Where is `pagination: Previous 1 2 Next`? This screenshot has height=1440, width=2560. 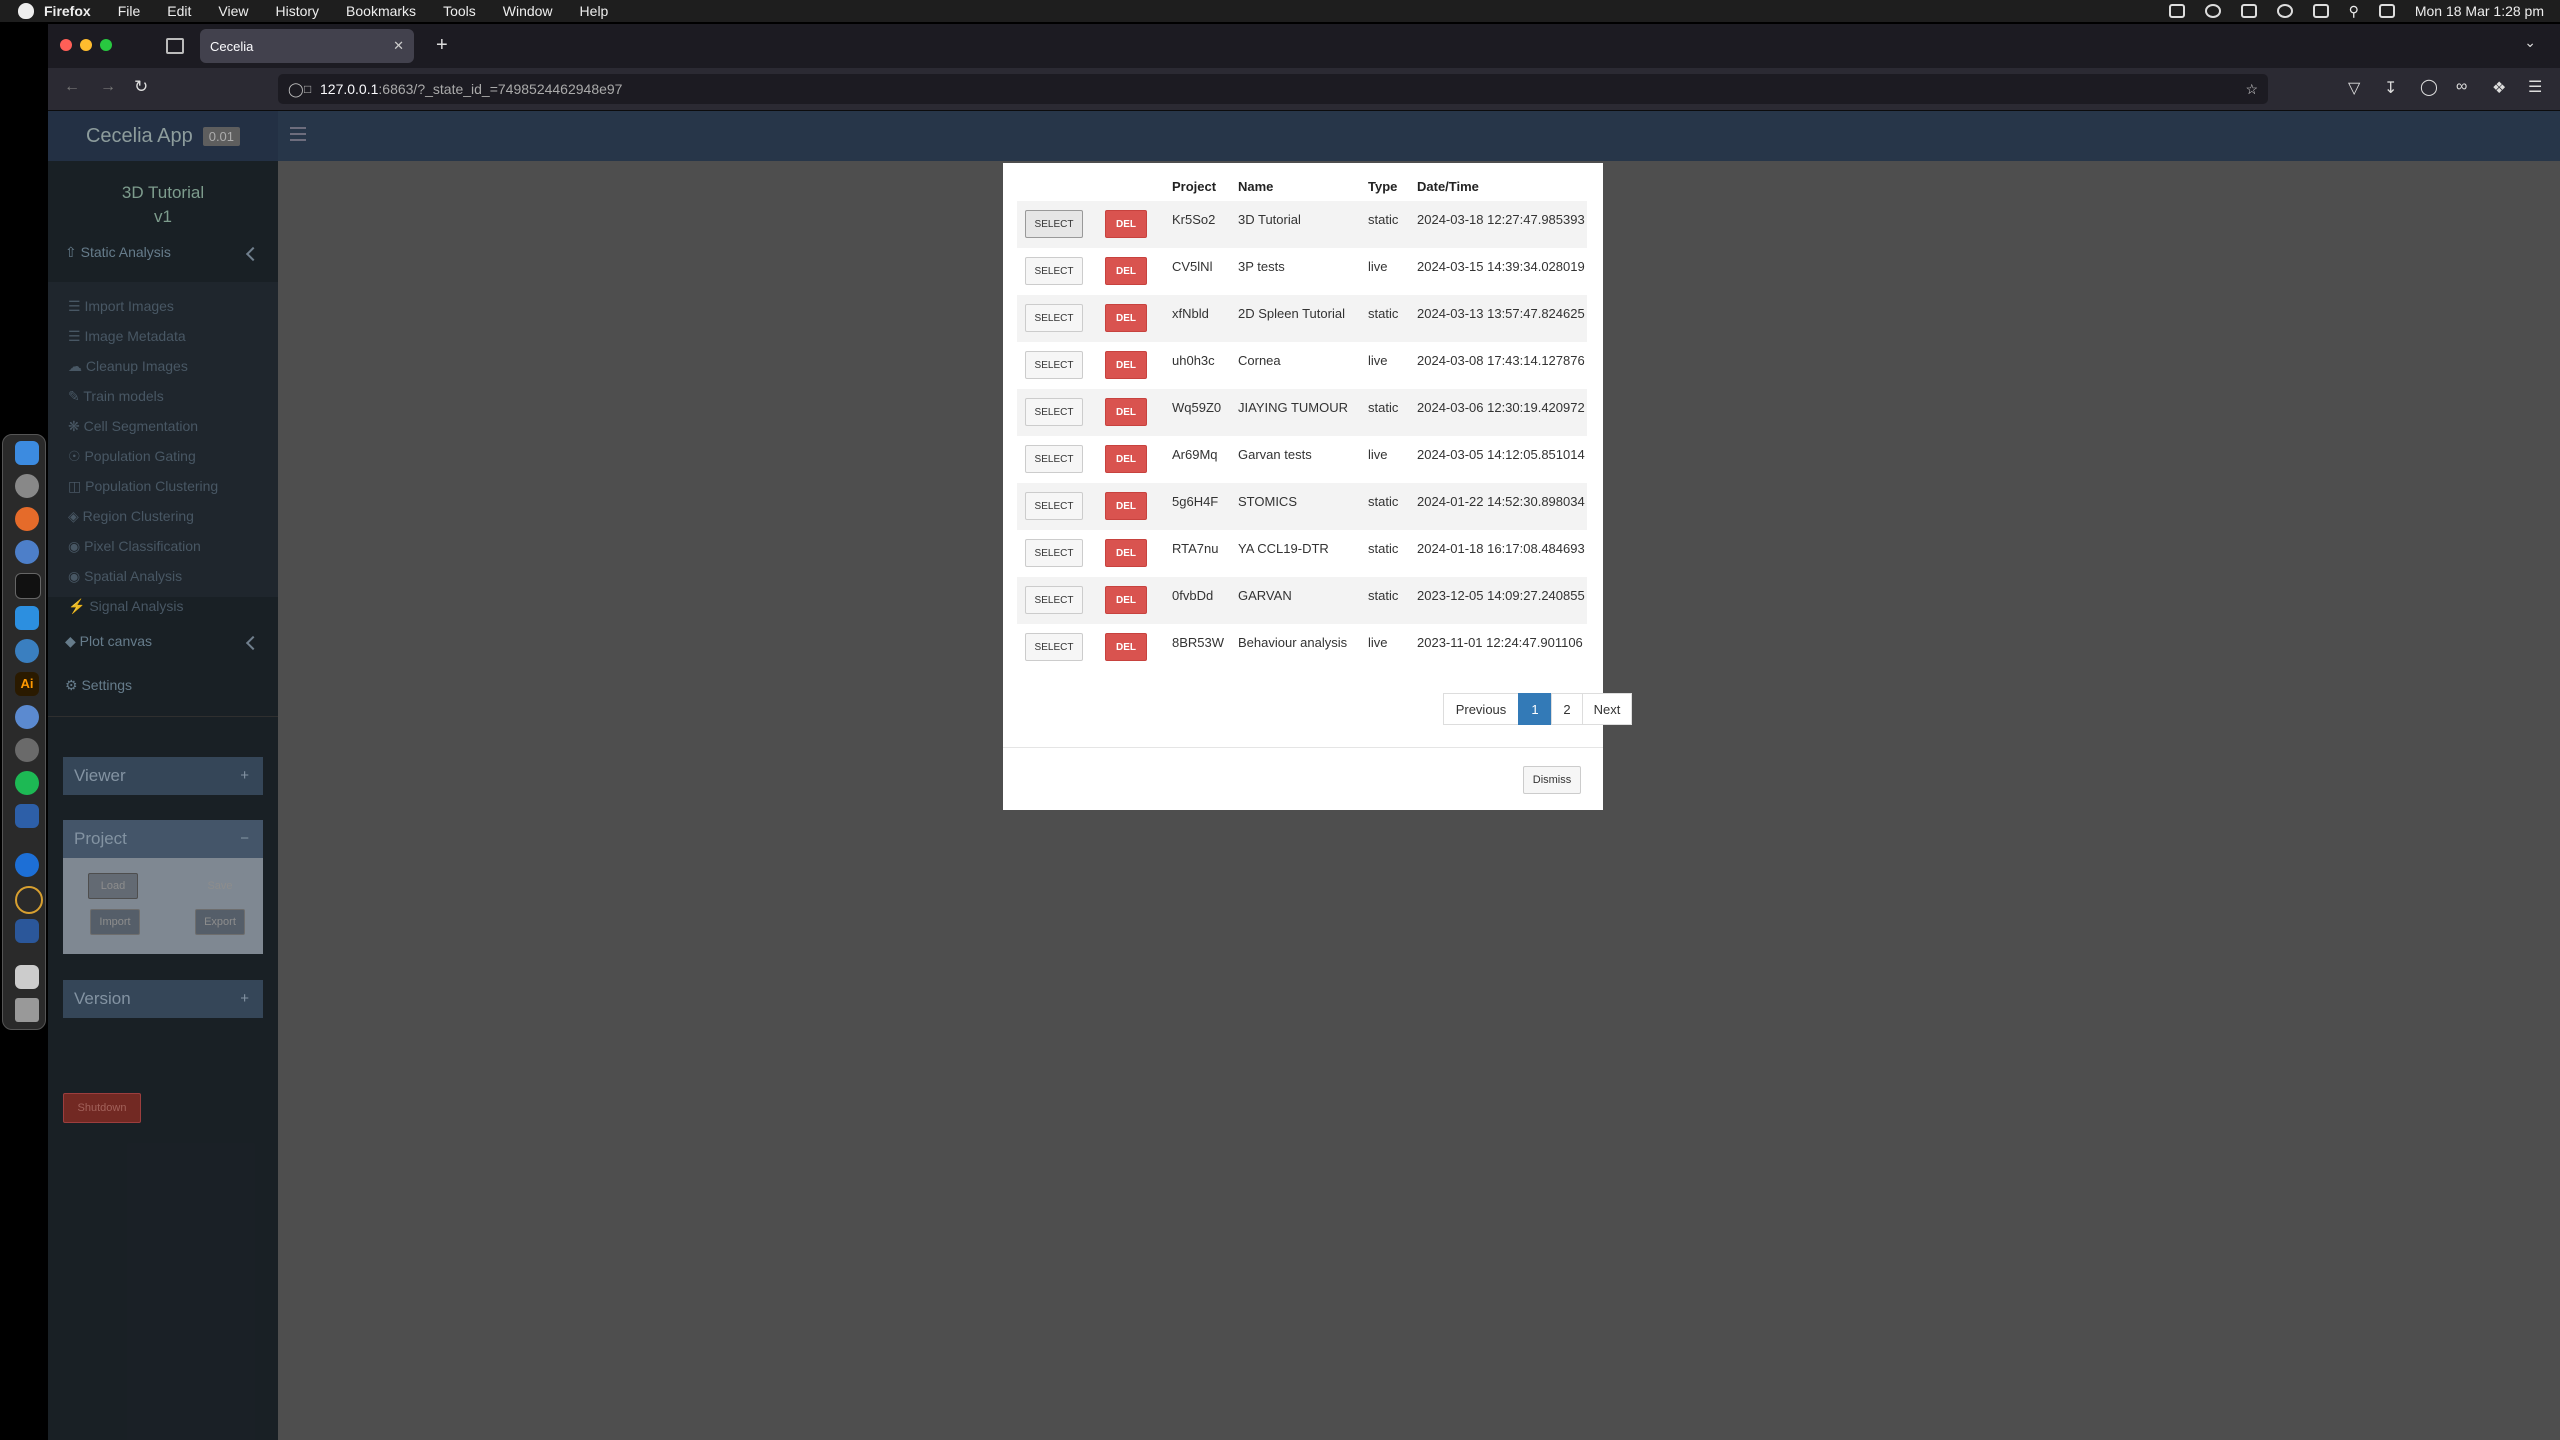
pagination: Previous 1 2 Next is located at coordinates (1537, 709).